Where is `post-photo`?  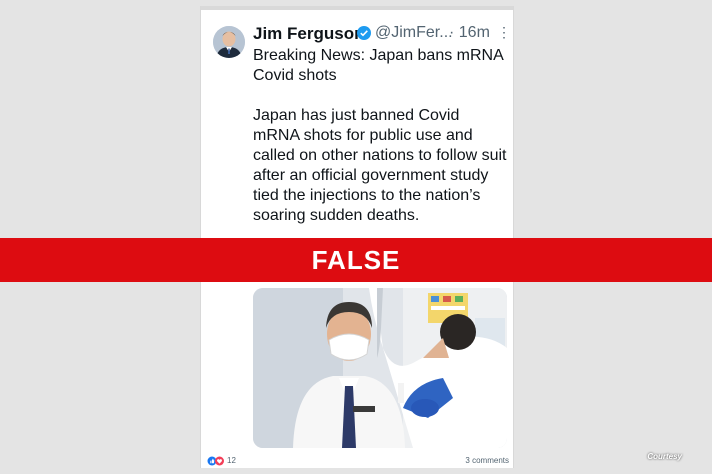 post-photo is located at coordinates (380, 368).